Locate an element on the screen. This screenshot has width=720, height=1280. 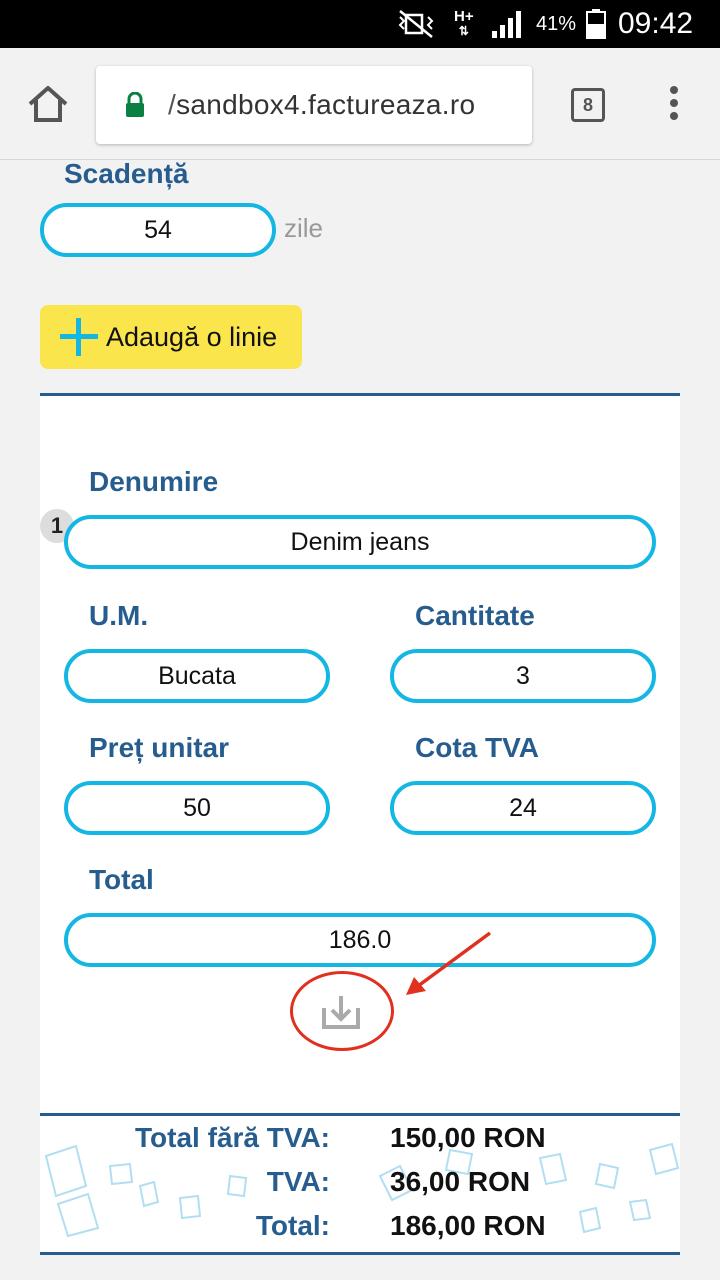
url-host: sandbox4.factureaza.ro is located at coordinates (326, 104).